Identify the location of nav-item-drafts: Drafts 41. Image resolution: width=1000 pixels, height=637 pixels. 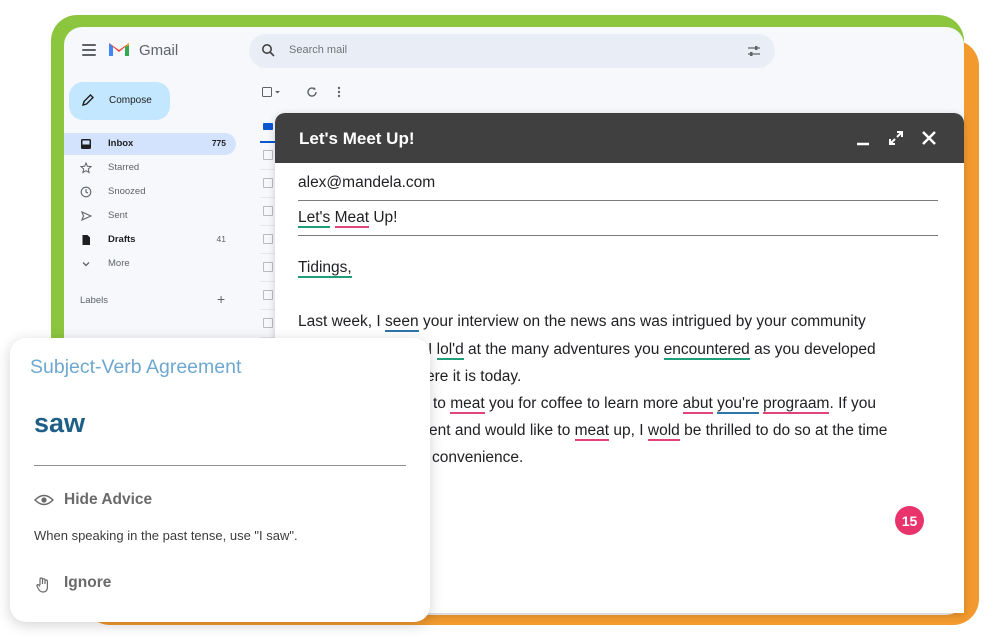
(150, 240).